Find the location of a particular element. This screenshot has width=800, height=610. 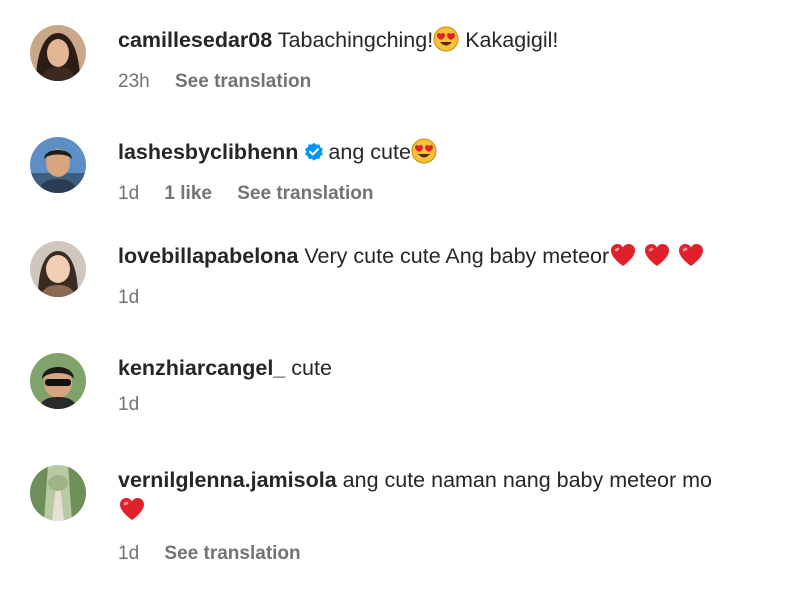

comment-text: Tabachingching! is located at coordinates (355, 40).